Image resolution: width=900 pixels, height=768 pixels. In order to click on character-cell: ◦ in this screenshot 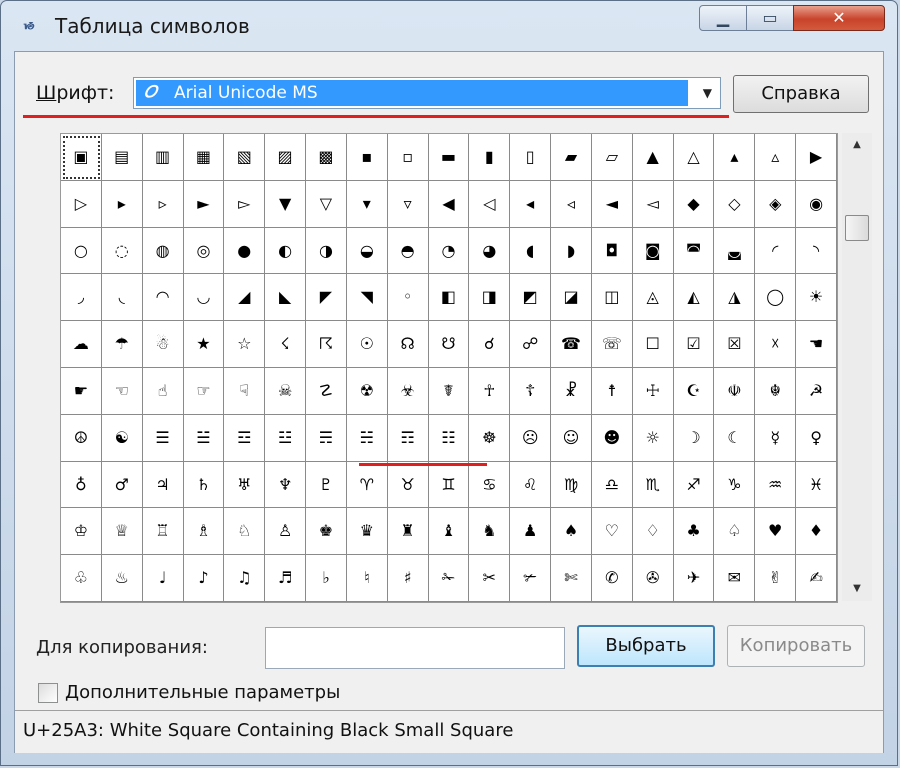, I will do `click(408, 298)`.